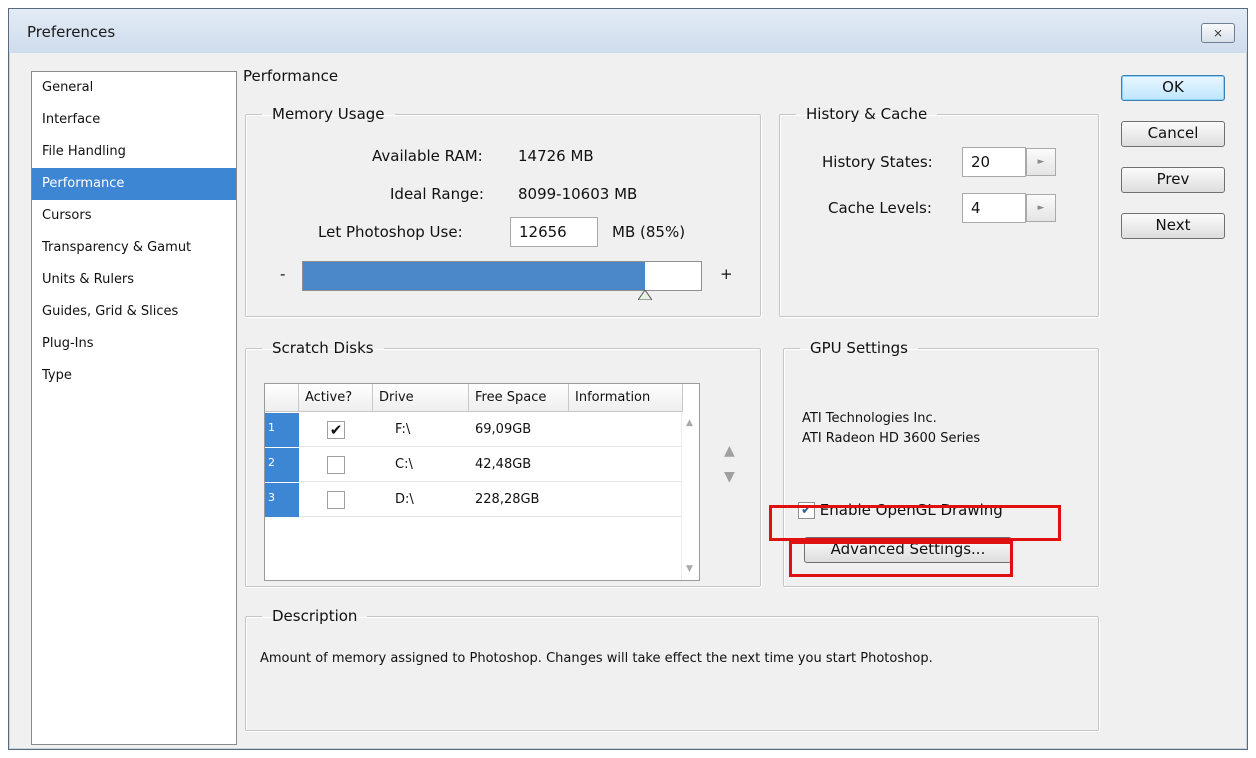  Describe the element at coordinates (690, 496) in the screenshot. I see `table-scrollbar: ▲ ▼` at that location.